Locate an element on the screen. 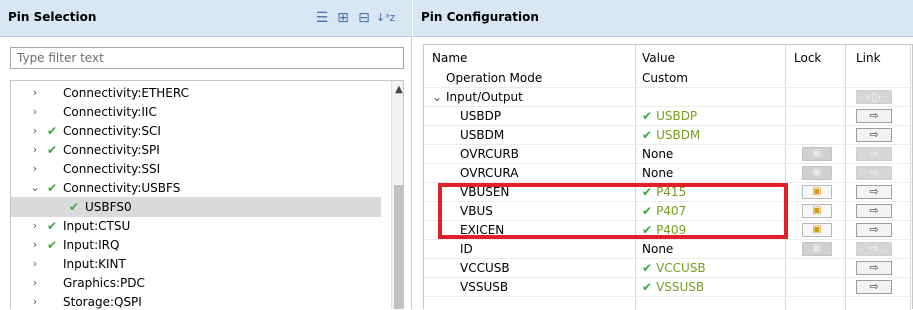 This screenshot has width=913, height=310. table-row: VCCUSB ✔ VCCUSB ⇨ is located at coordinates (668, 268).